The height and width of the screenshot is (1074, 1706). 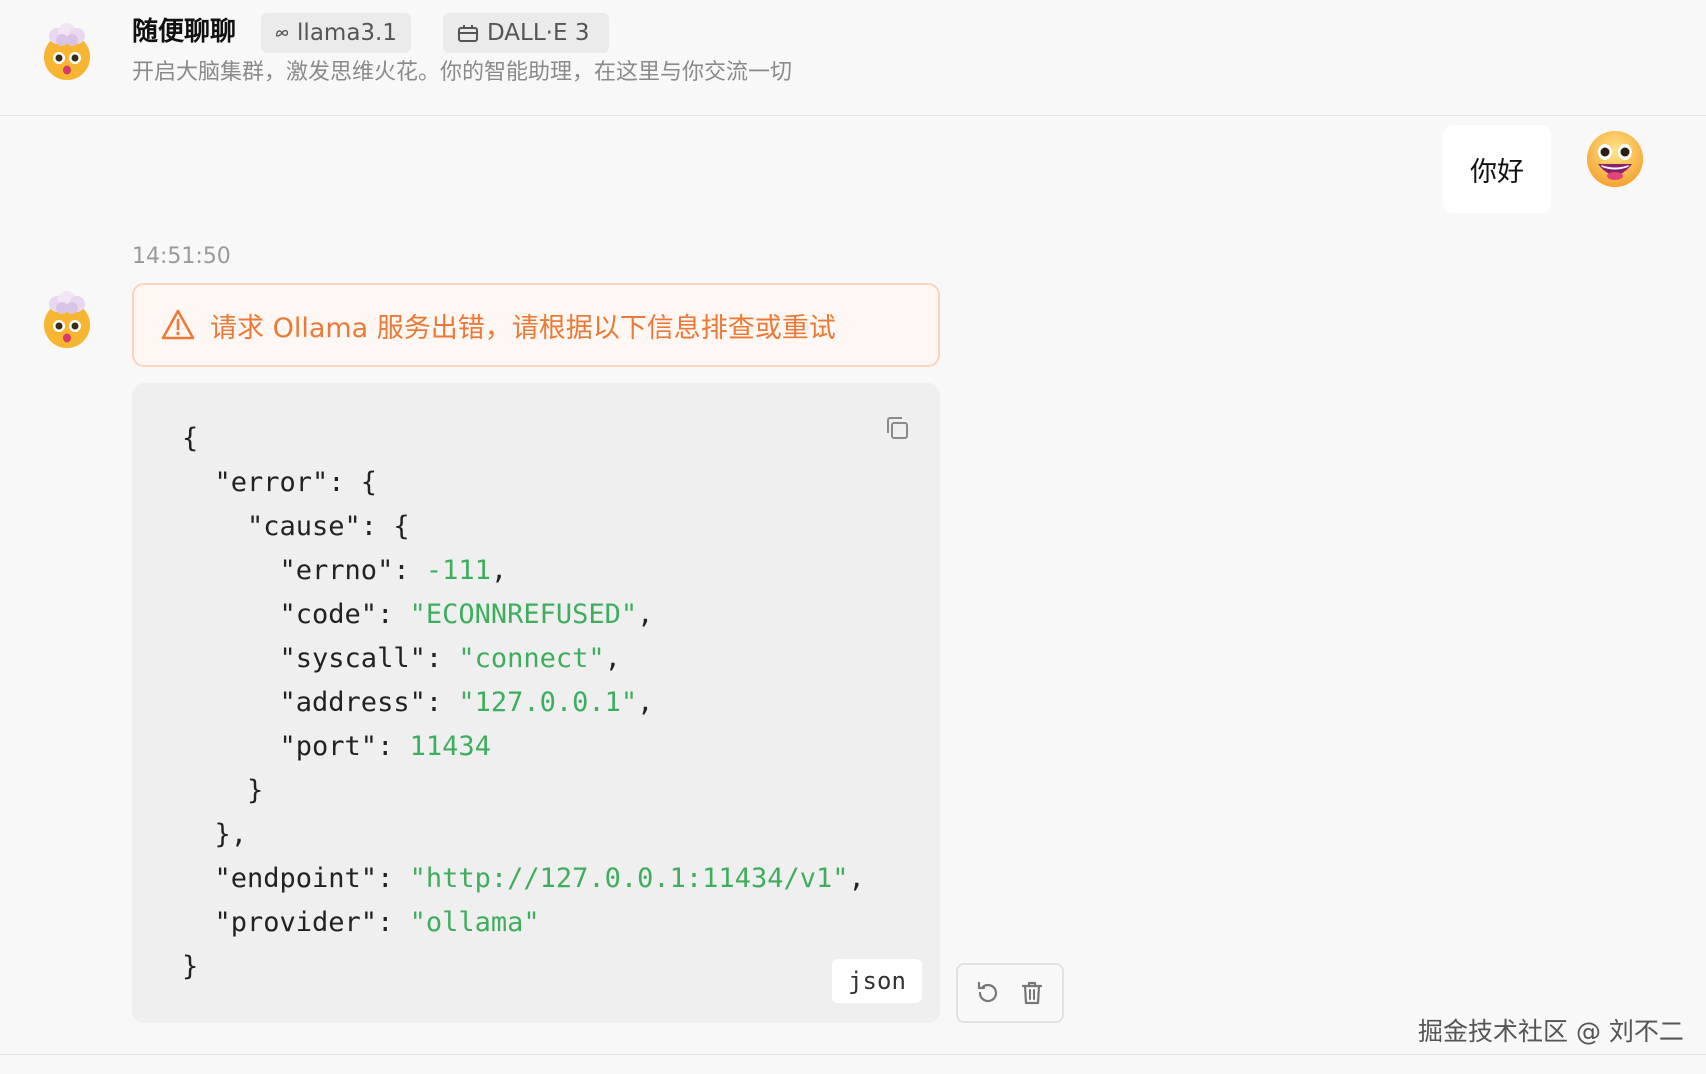 I want to click on agent-title: 随便聊聊, so click(x=184, y=32).